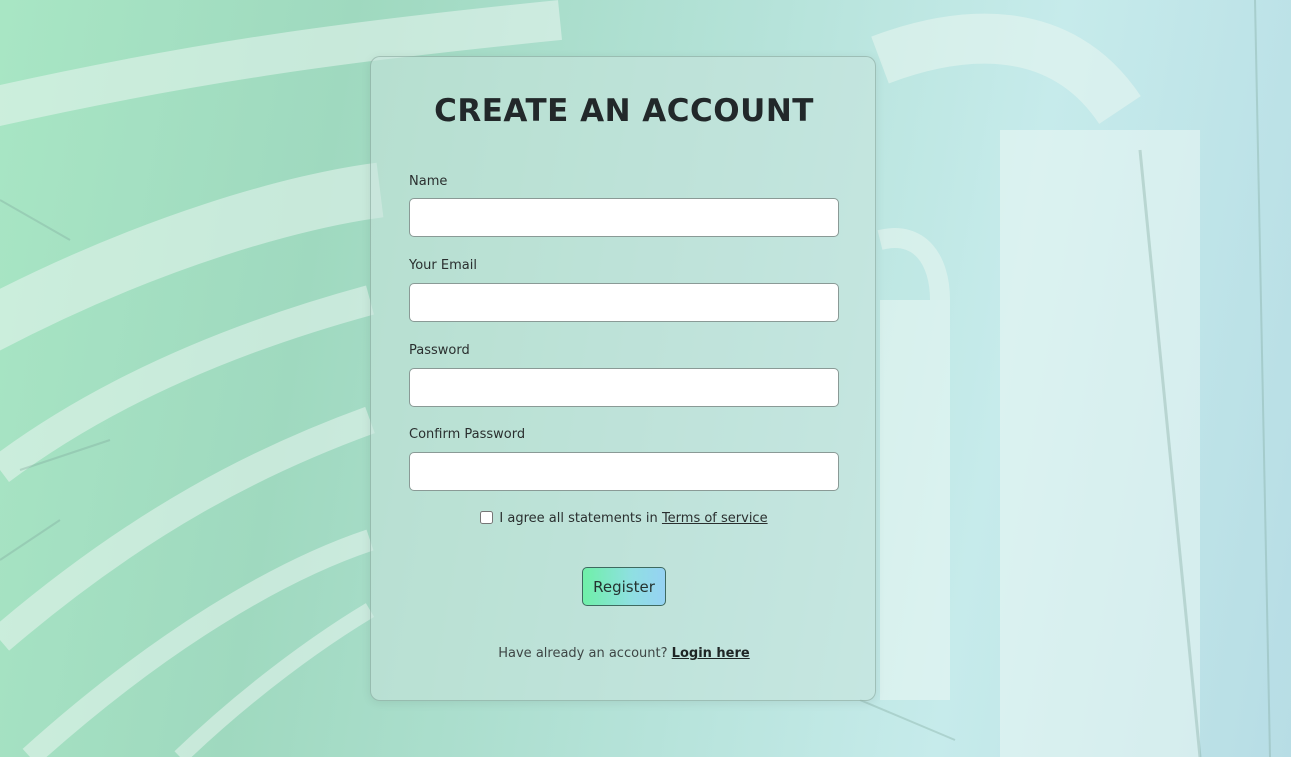 This screenshot has width=1291, height=757. I want to click on name-input, so click(624, 217).